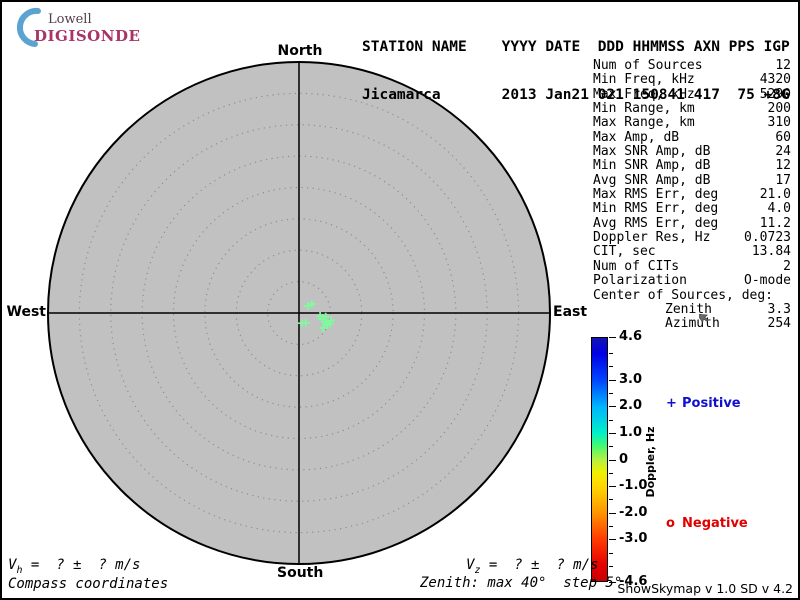  I want to click on info-row: Max Freq, kHz 5290, so click(692, 94).